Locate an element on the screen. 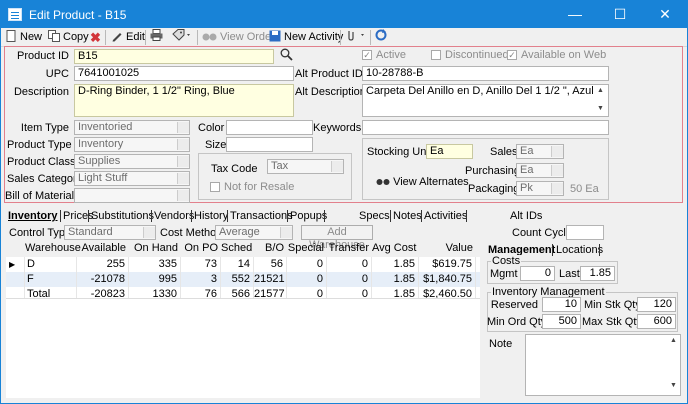 Image resolution: width=688 pixels, height=404 pixels. new-button: New is located at coordinates (23, 37).